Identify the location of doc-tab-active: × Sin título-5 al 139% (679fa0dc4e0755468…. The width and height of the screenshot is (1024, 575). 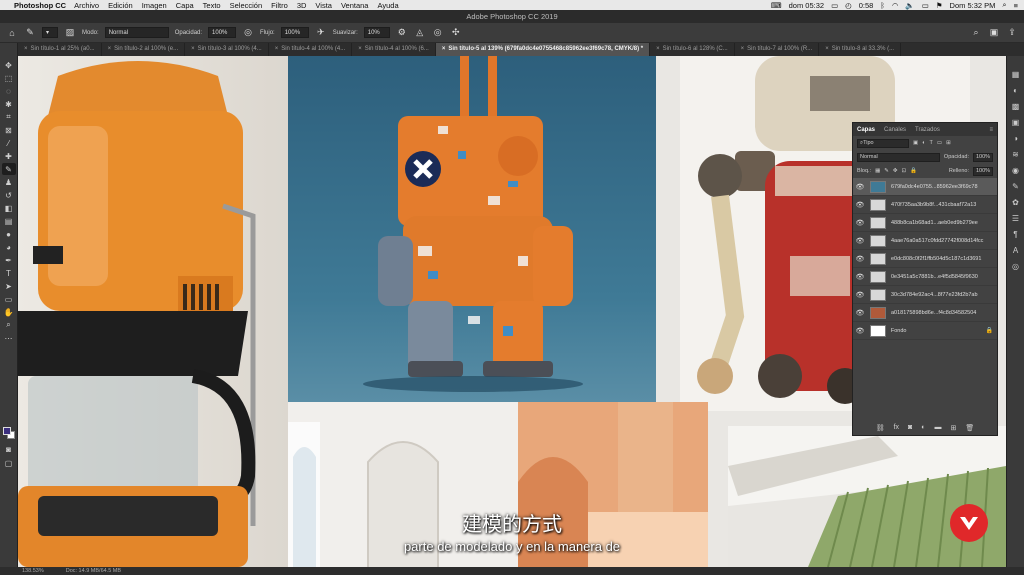
(543, 49).